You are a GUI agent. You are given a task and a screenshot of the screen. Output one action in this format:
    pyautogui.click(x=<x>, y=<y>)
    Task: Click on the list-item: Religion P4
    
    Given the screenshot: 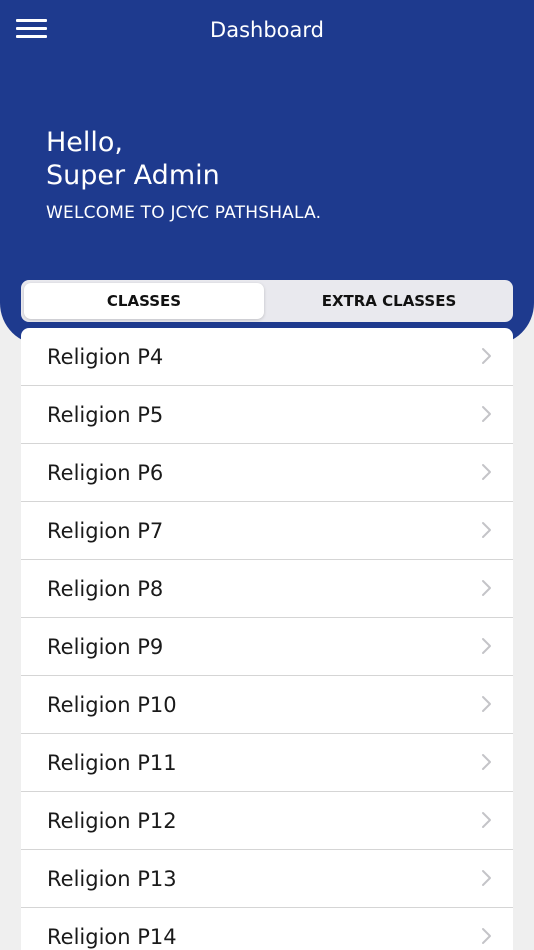 What is the action you would take?
    pyautogui.click(x=267, y=357)
    